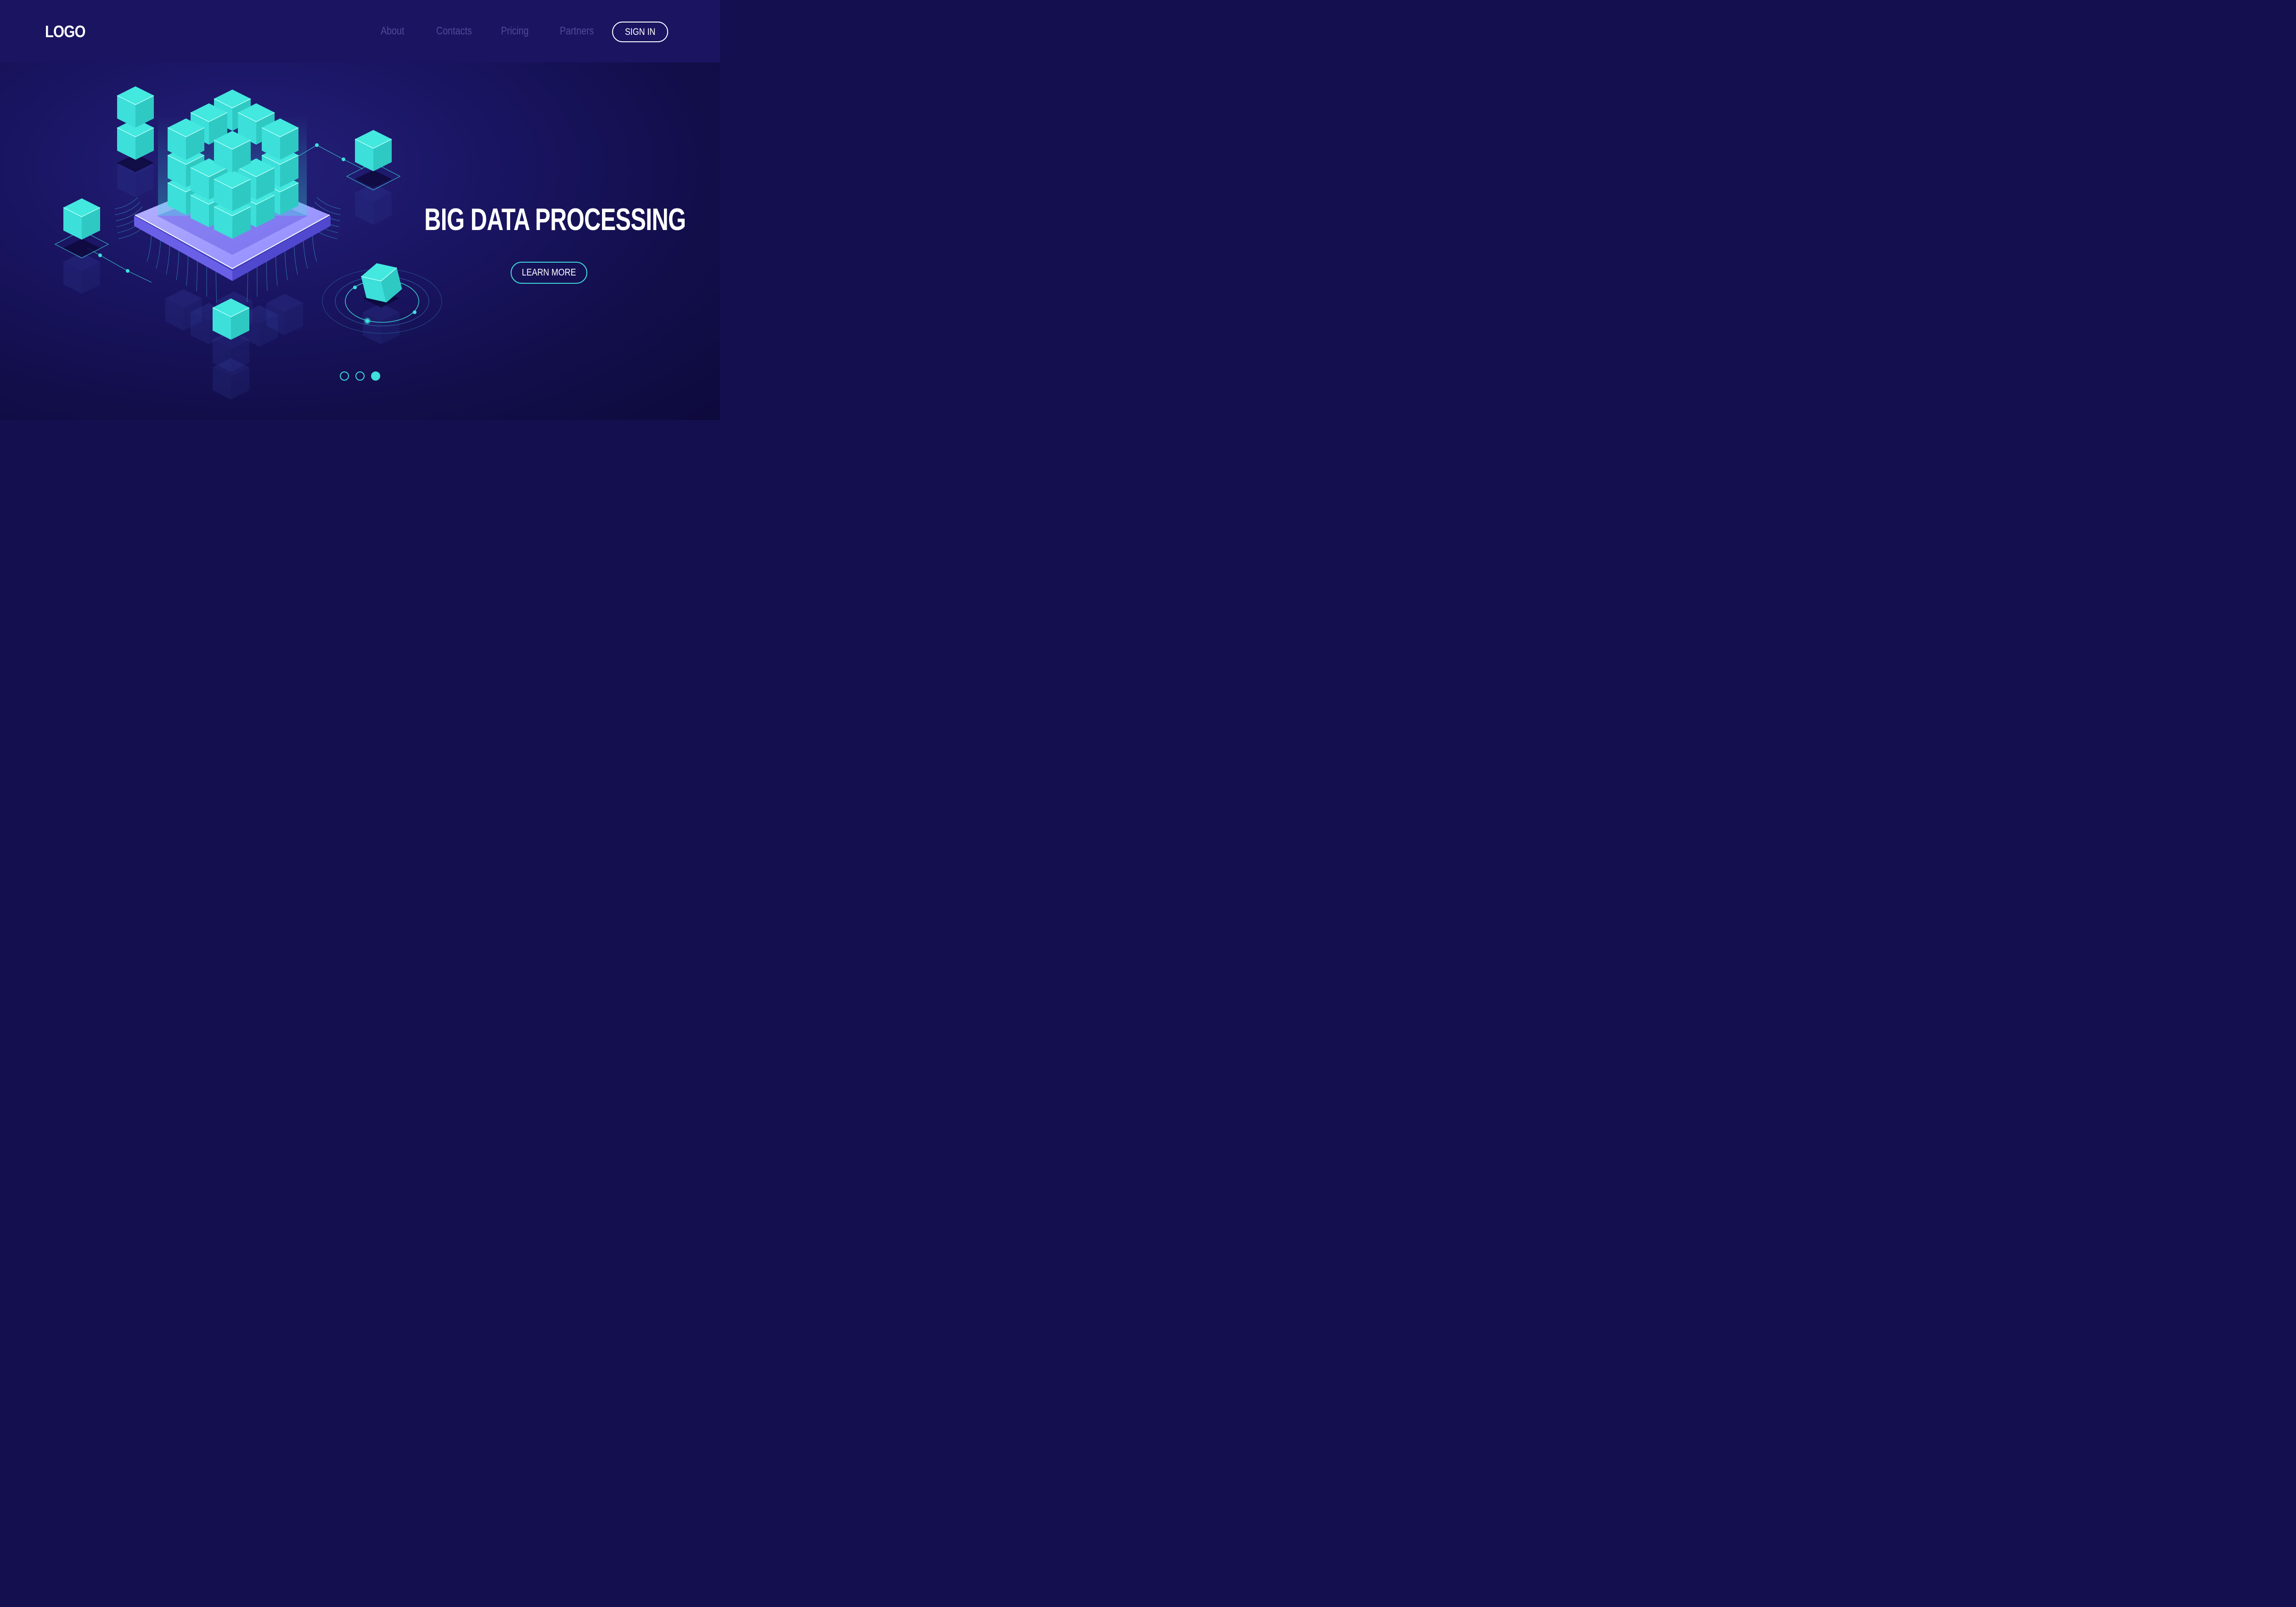 The width and height of the screenshot is (2296, 1607). I want to click on data-cube-icon-top-left, so click(135, 129).